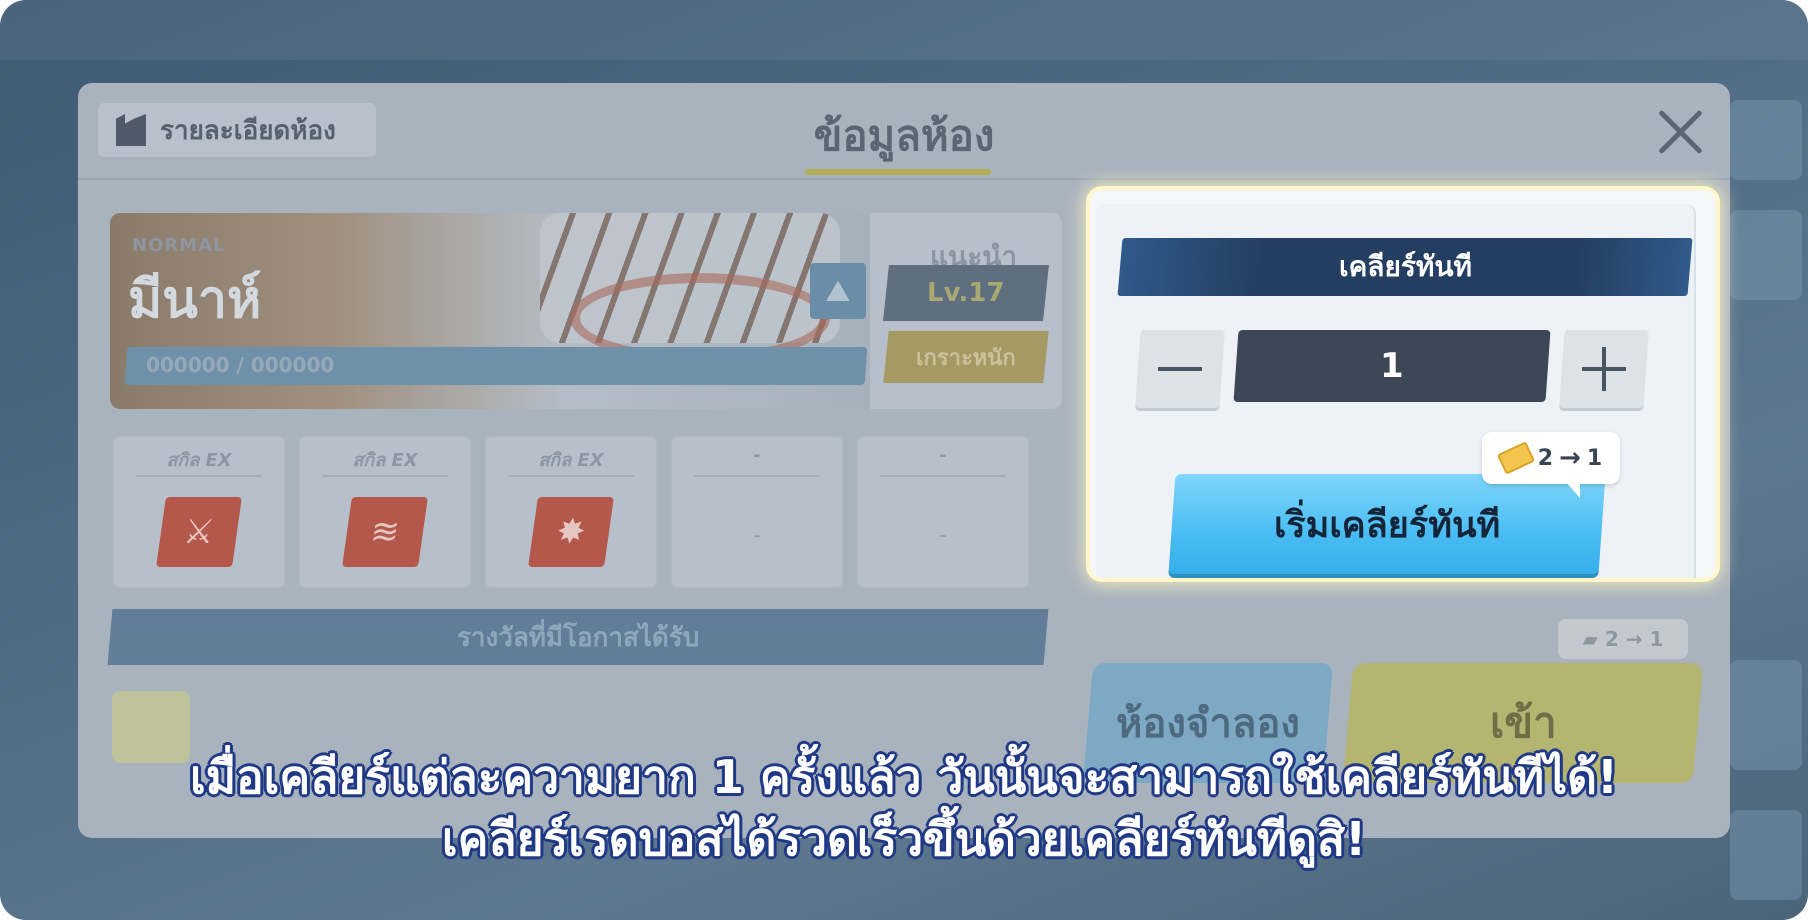  I want to click on quick-clear-title: เคลียร์ทันที, so click(1405, 266).